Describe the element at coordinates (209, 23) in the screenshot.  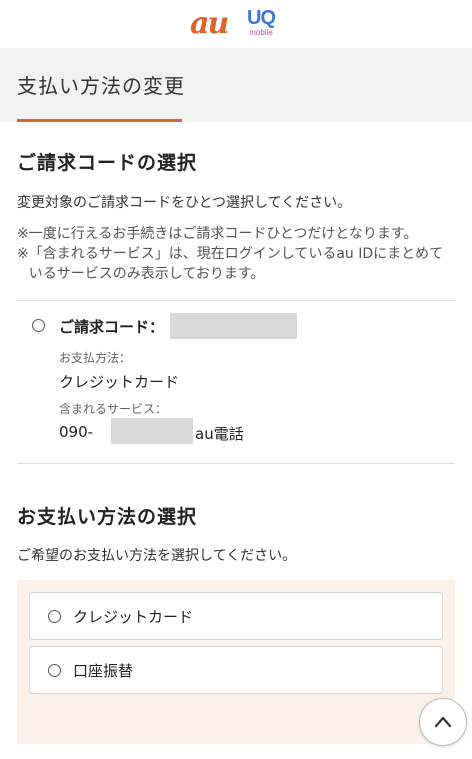
I see `au-logo: au` at that location.